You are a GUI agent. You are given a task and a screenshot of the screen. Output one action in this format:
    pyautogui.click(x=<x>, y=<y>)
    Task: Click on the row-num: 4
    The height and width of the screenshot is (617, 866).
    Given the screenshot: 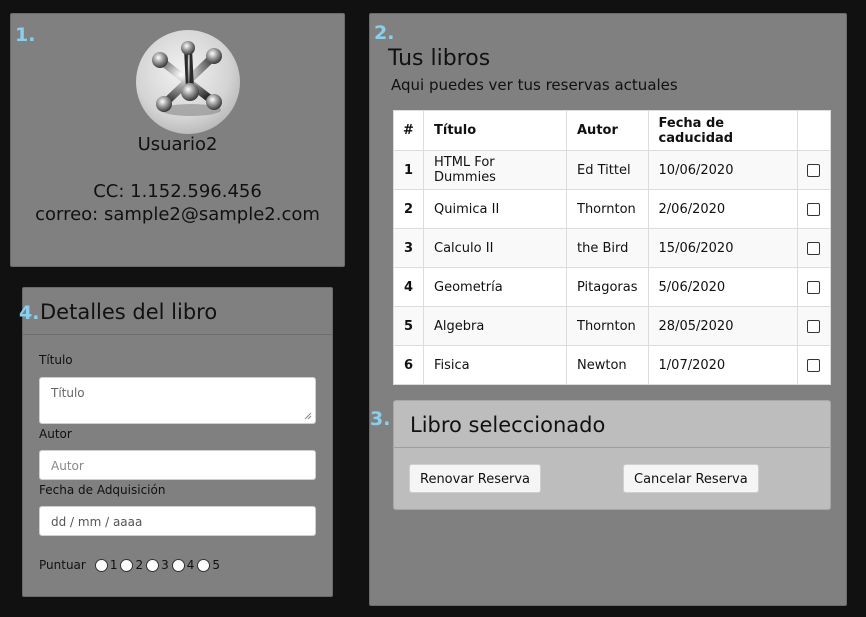 What is the action you would take?
    pyautogui.click(x=408, y=287)
    